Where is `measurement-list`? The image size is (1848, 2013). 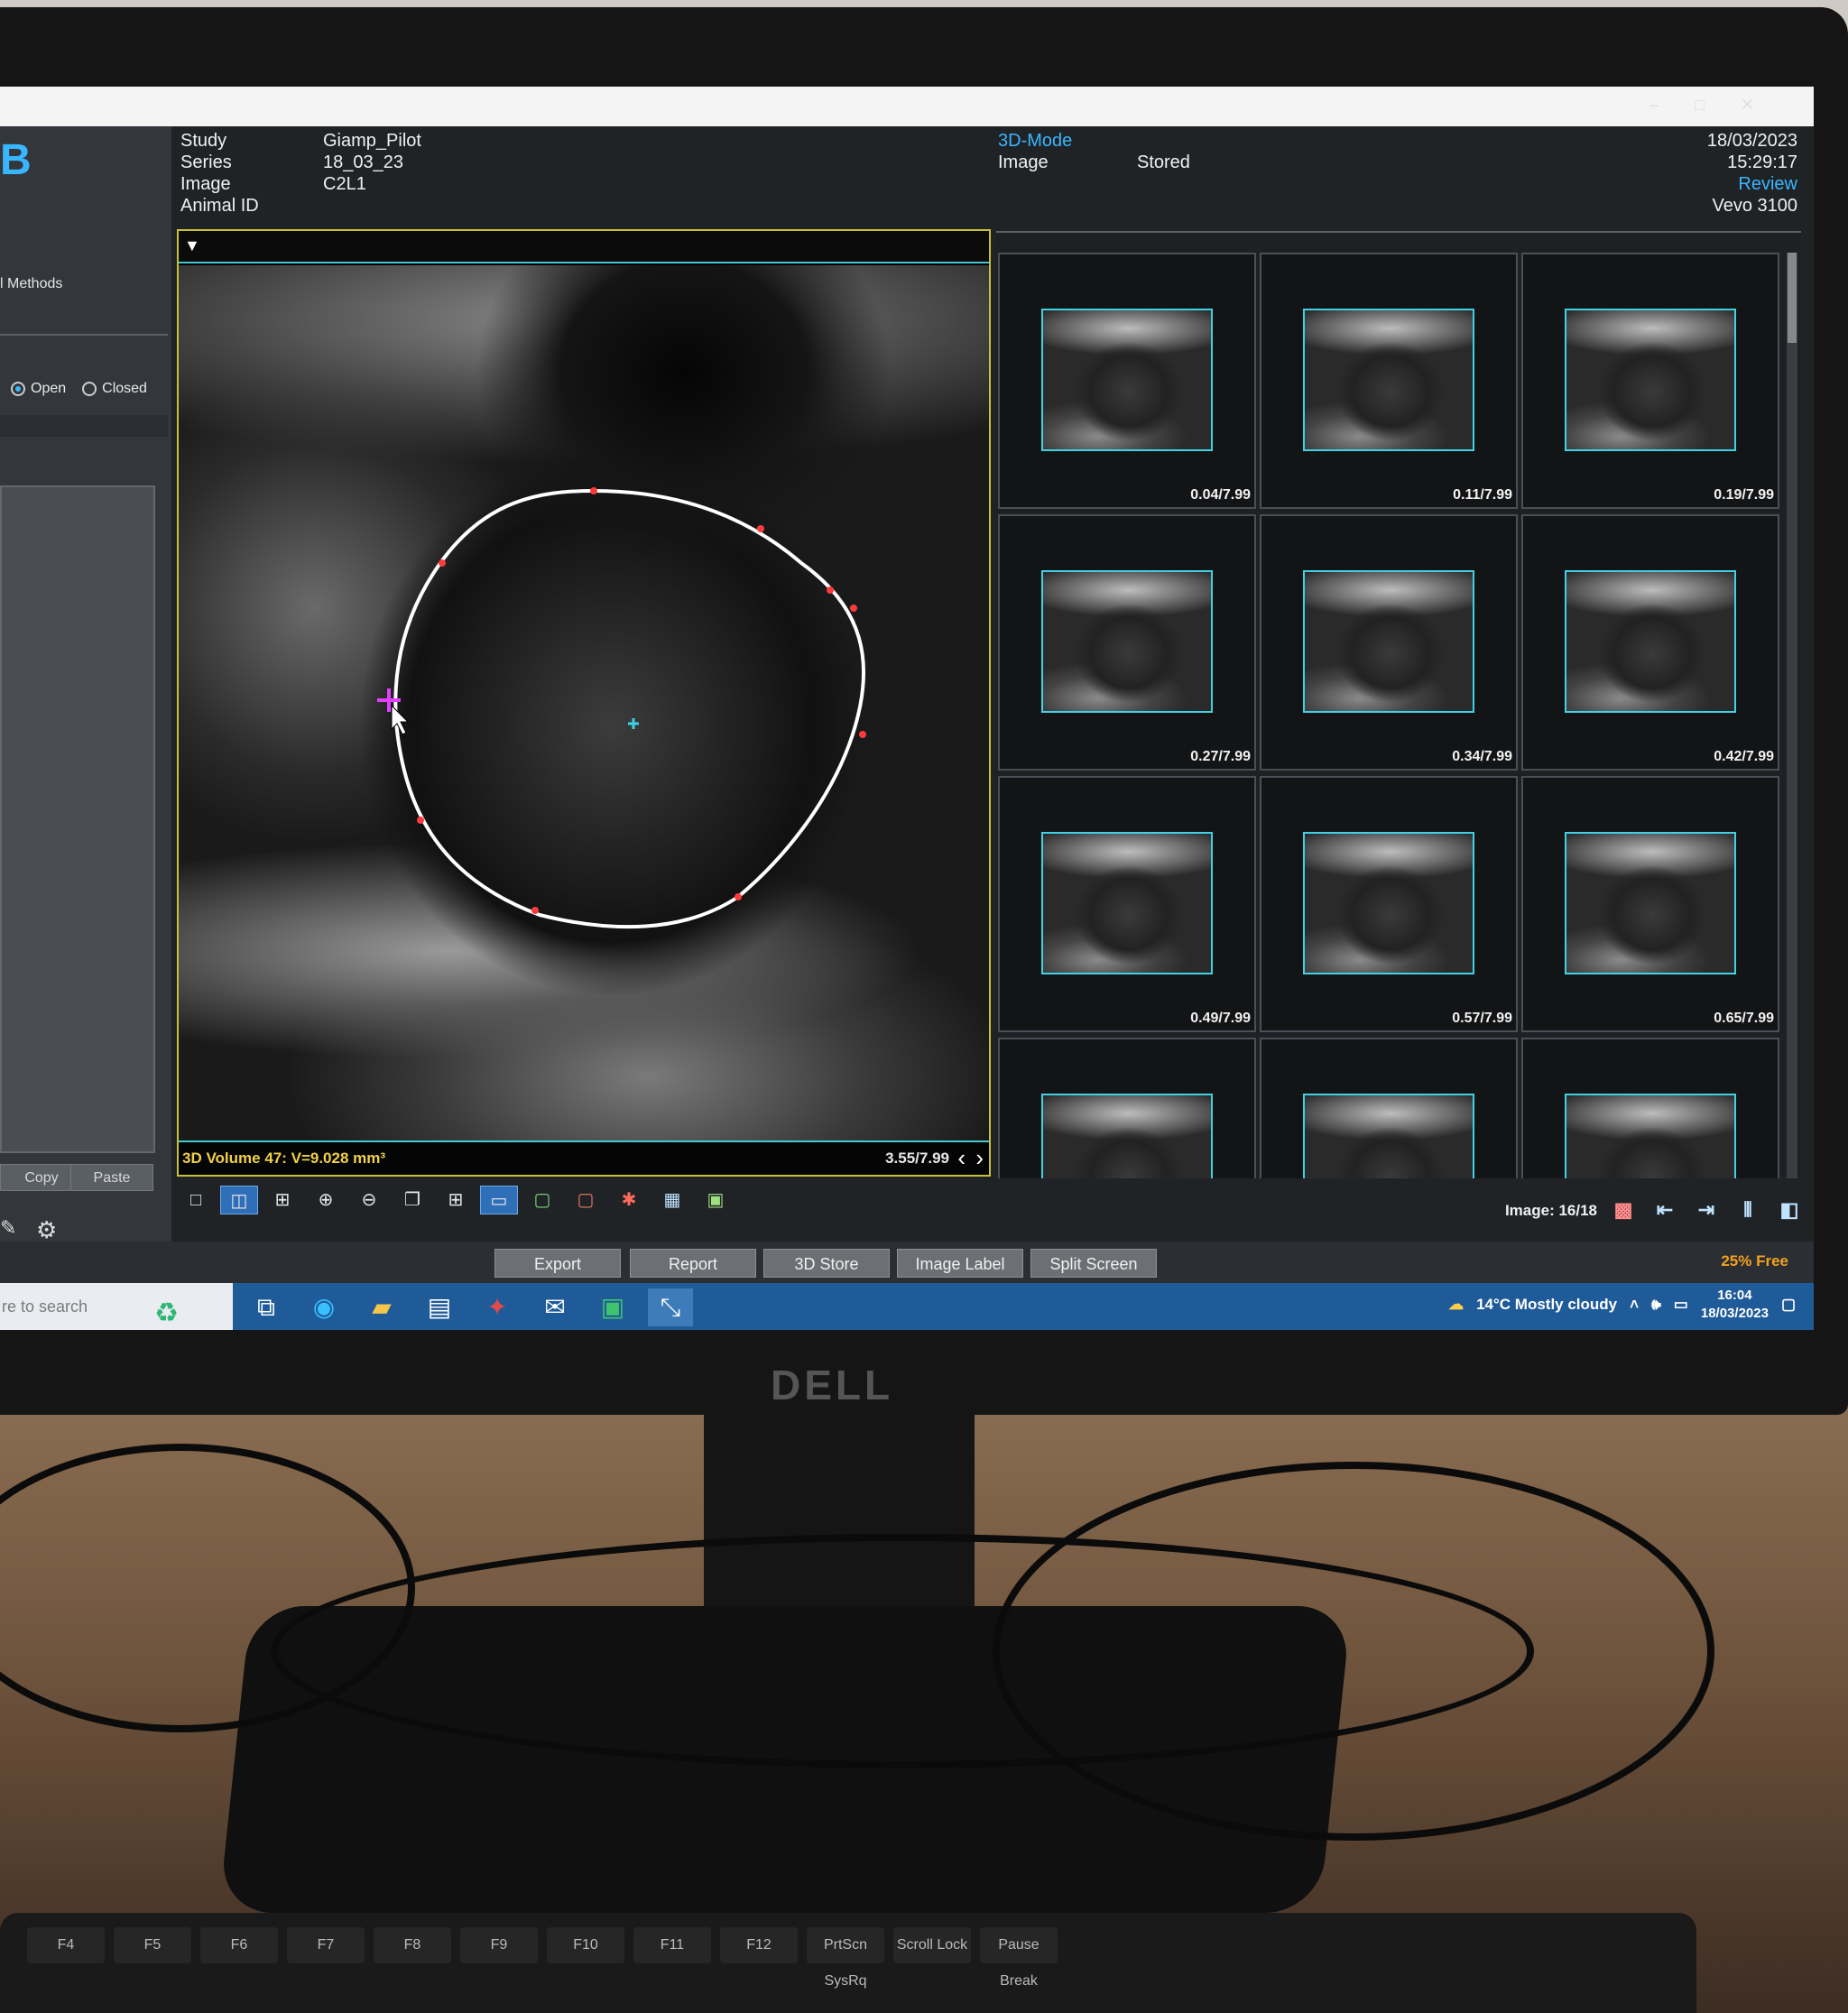 measurement-list is located at coordinates (77, 819).